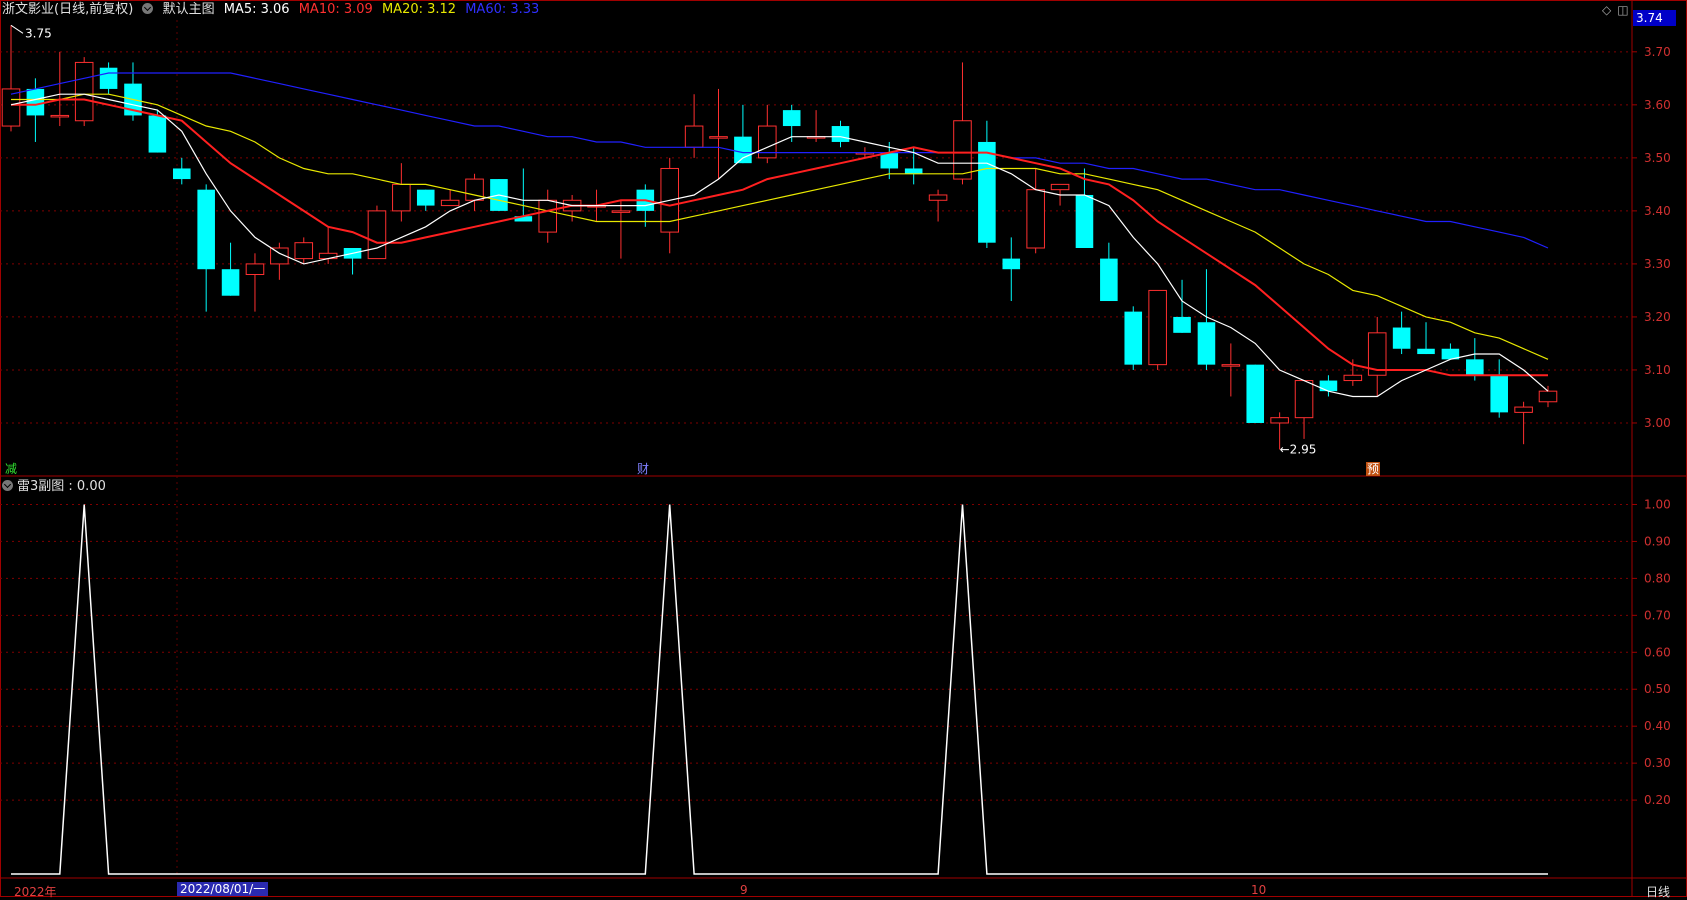 This screenshot has width=1687, height=900. Describe the element at coordinates (1657, 264) in the screenshot. I see `price-tick-label: 3.30` at that location.